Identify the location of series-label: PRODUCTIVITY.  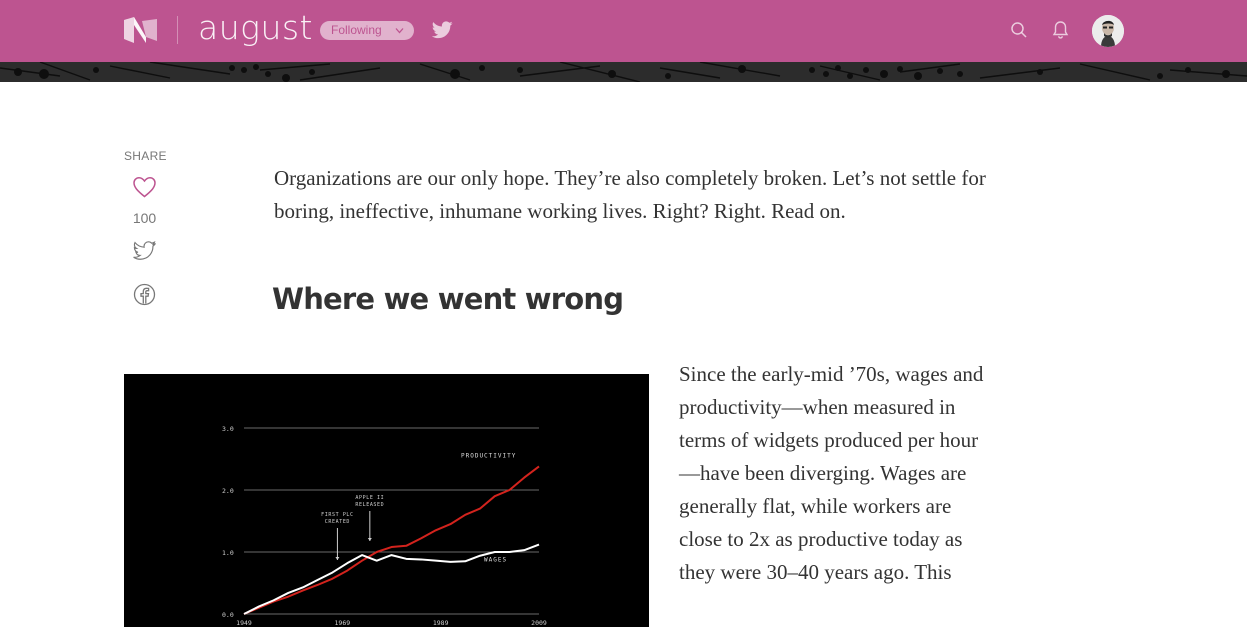
(488, 455).